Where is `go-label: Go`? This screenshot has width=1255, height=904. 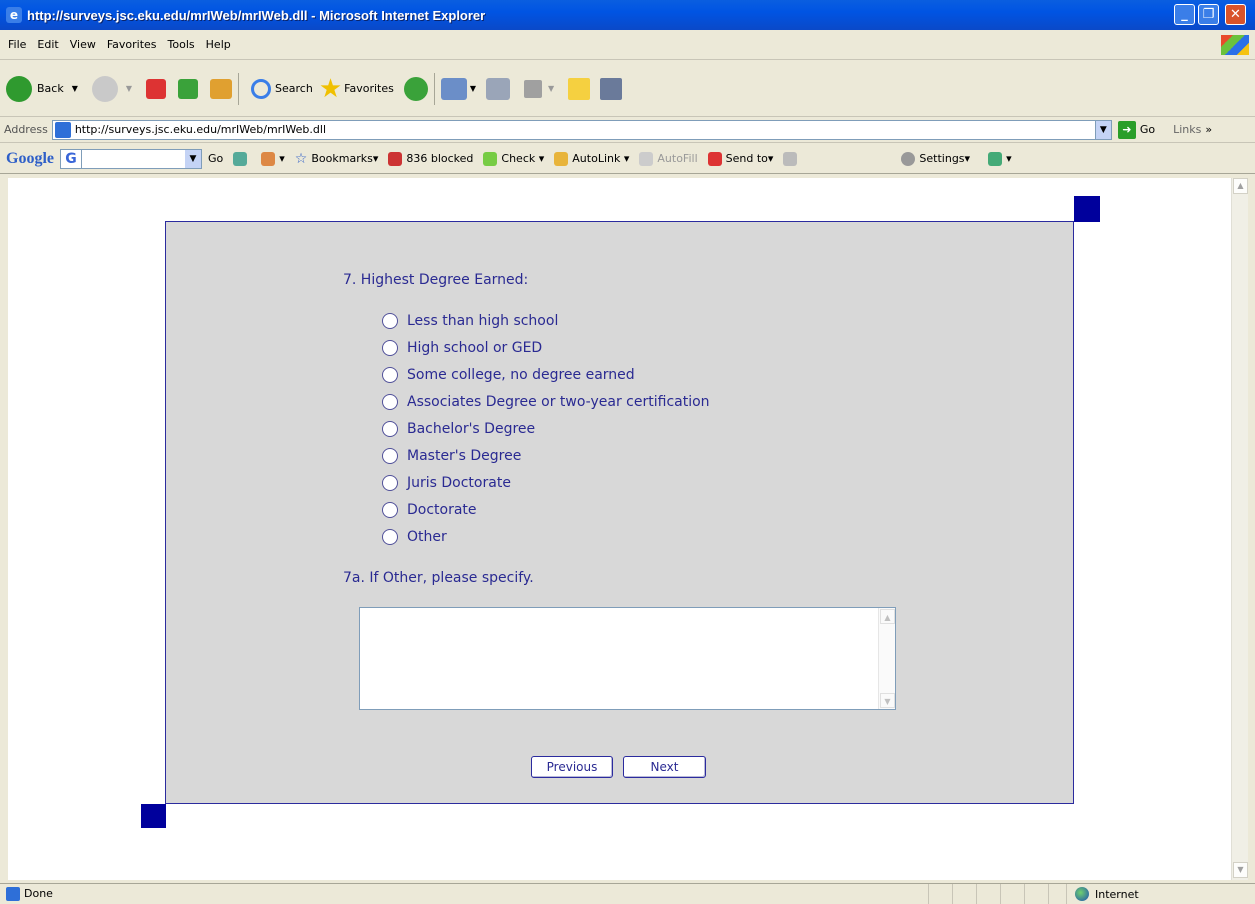 go-label: Go is located at coordinates (1147, 129).